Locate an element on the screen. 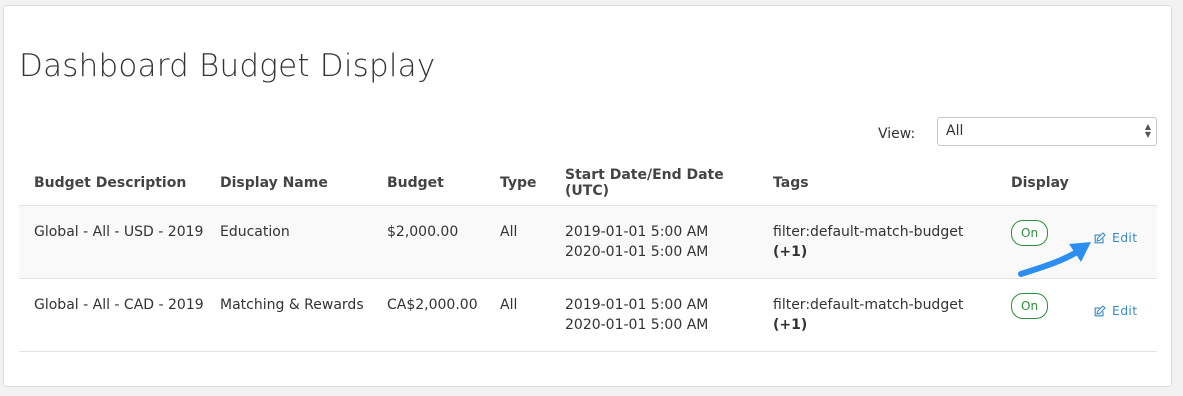 This screenshot has width=1183, height=396. column-header-description: Budget Description is located at coordinates (110, 183).